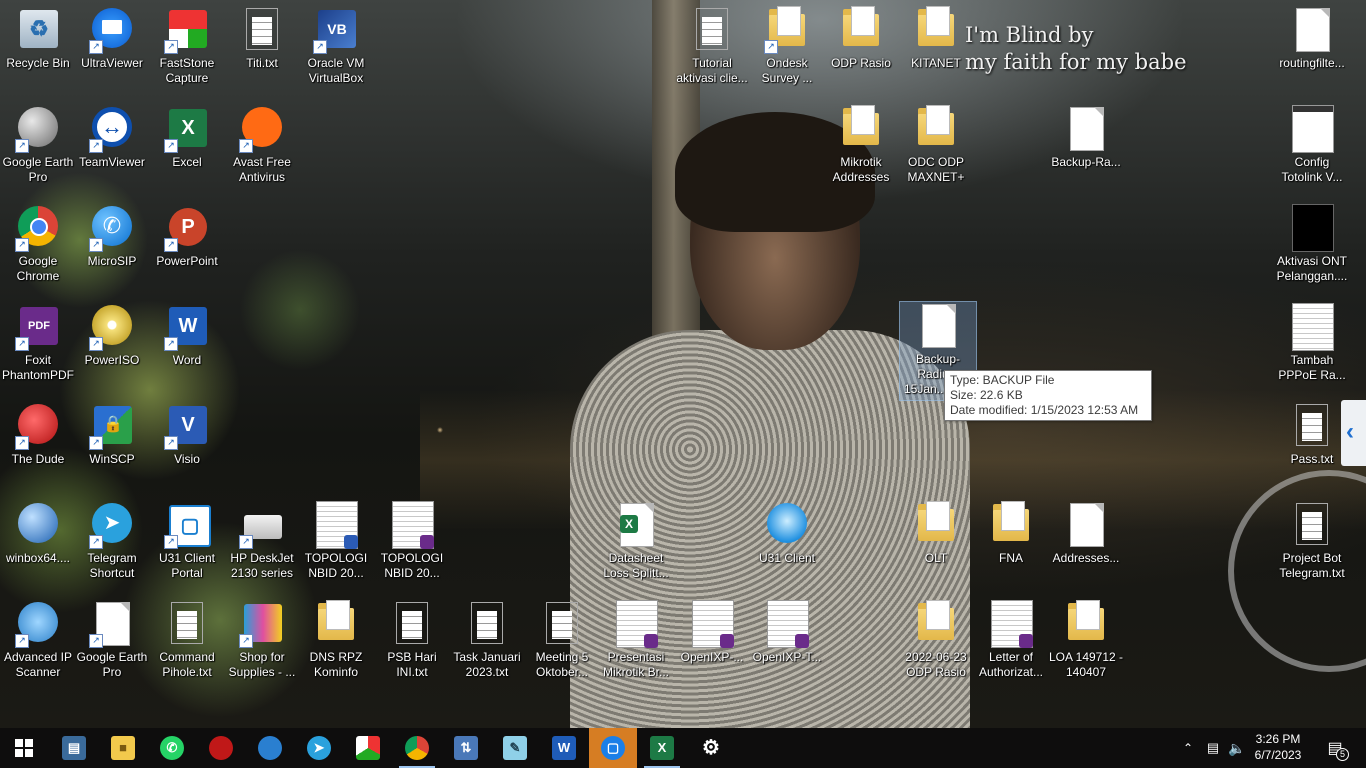 This screenshot has height=768, width=1366. What do you see at coordinates (187, 360) in the screenshot?
I see `desktop-icon-label: Word` at bounding box center [187, 360].